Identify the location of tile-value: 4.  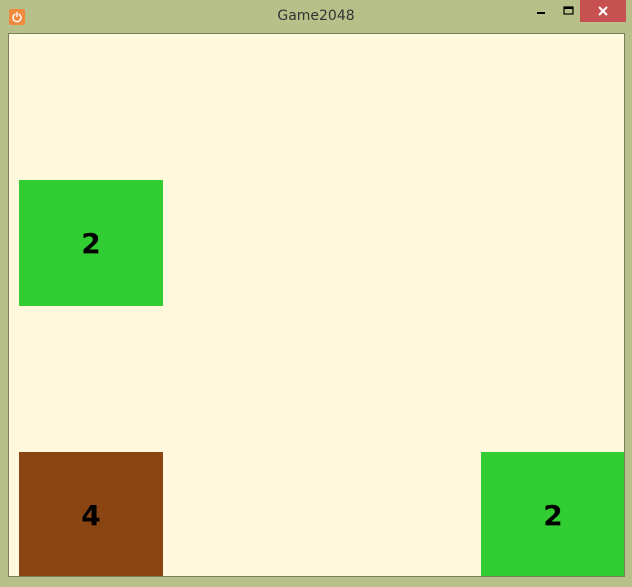
(91, 515).